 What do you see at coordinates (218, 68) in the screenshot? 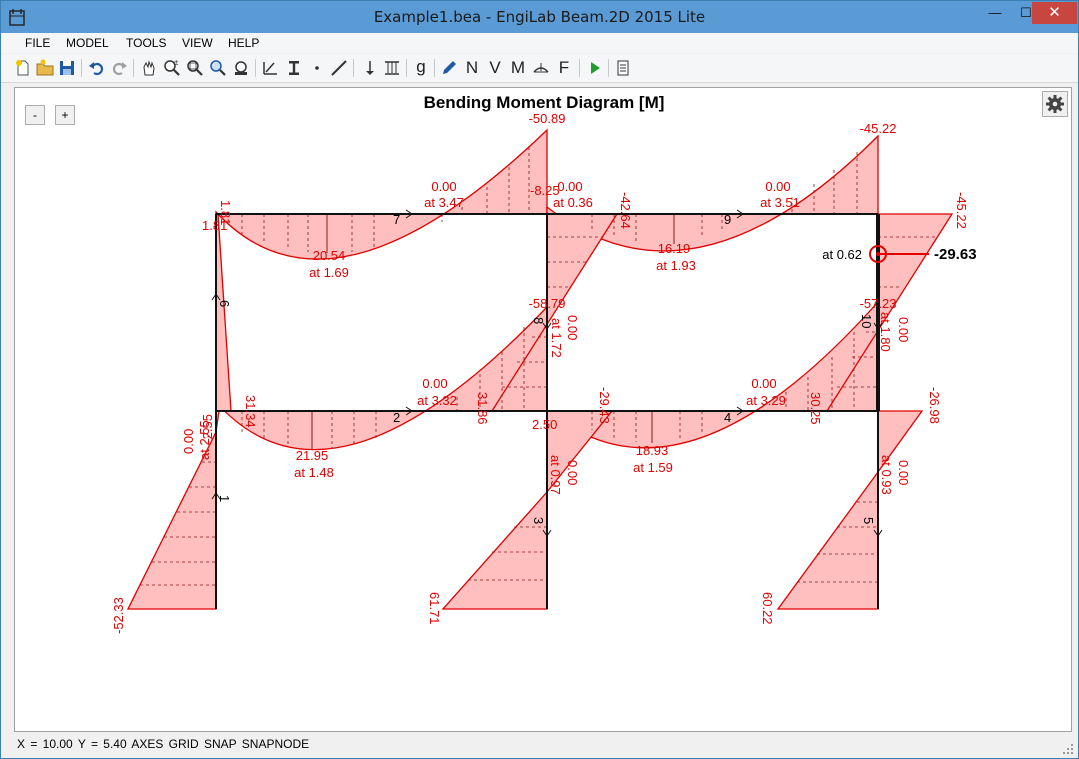
I see `zoom-extents-icon` at bounding box center [218, 68].